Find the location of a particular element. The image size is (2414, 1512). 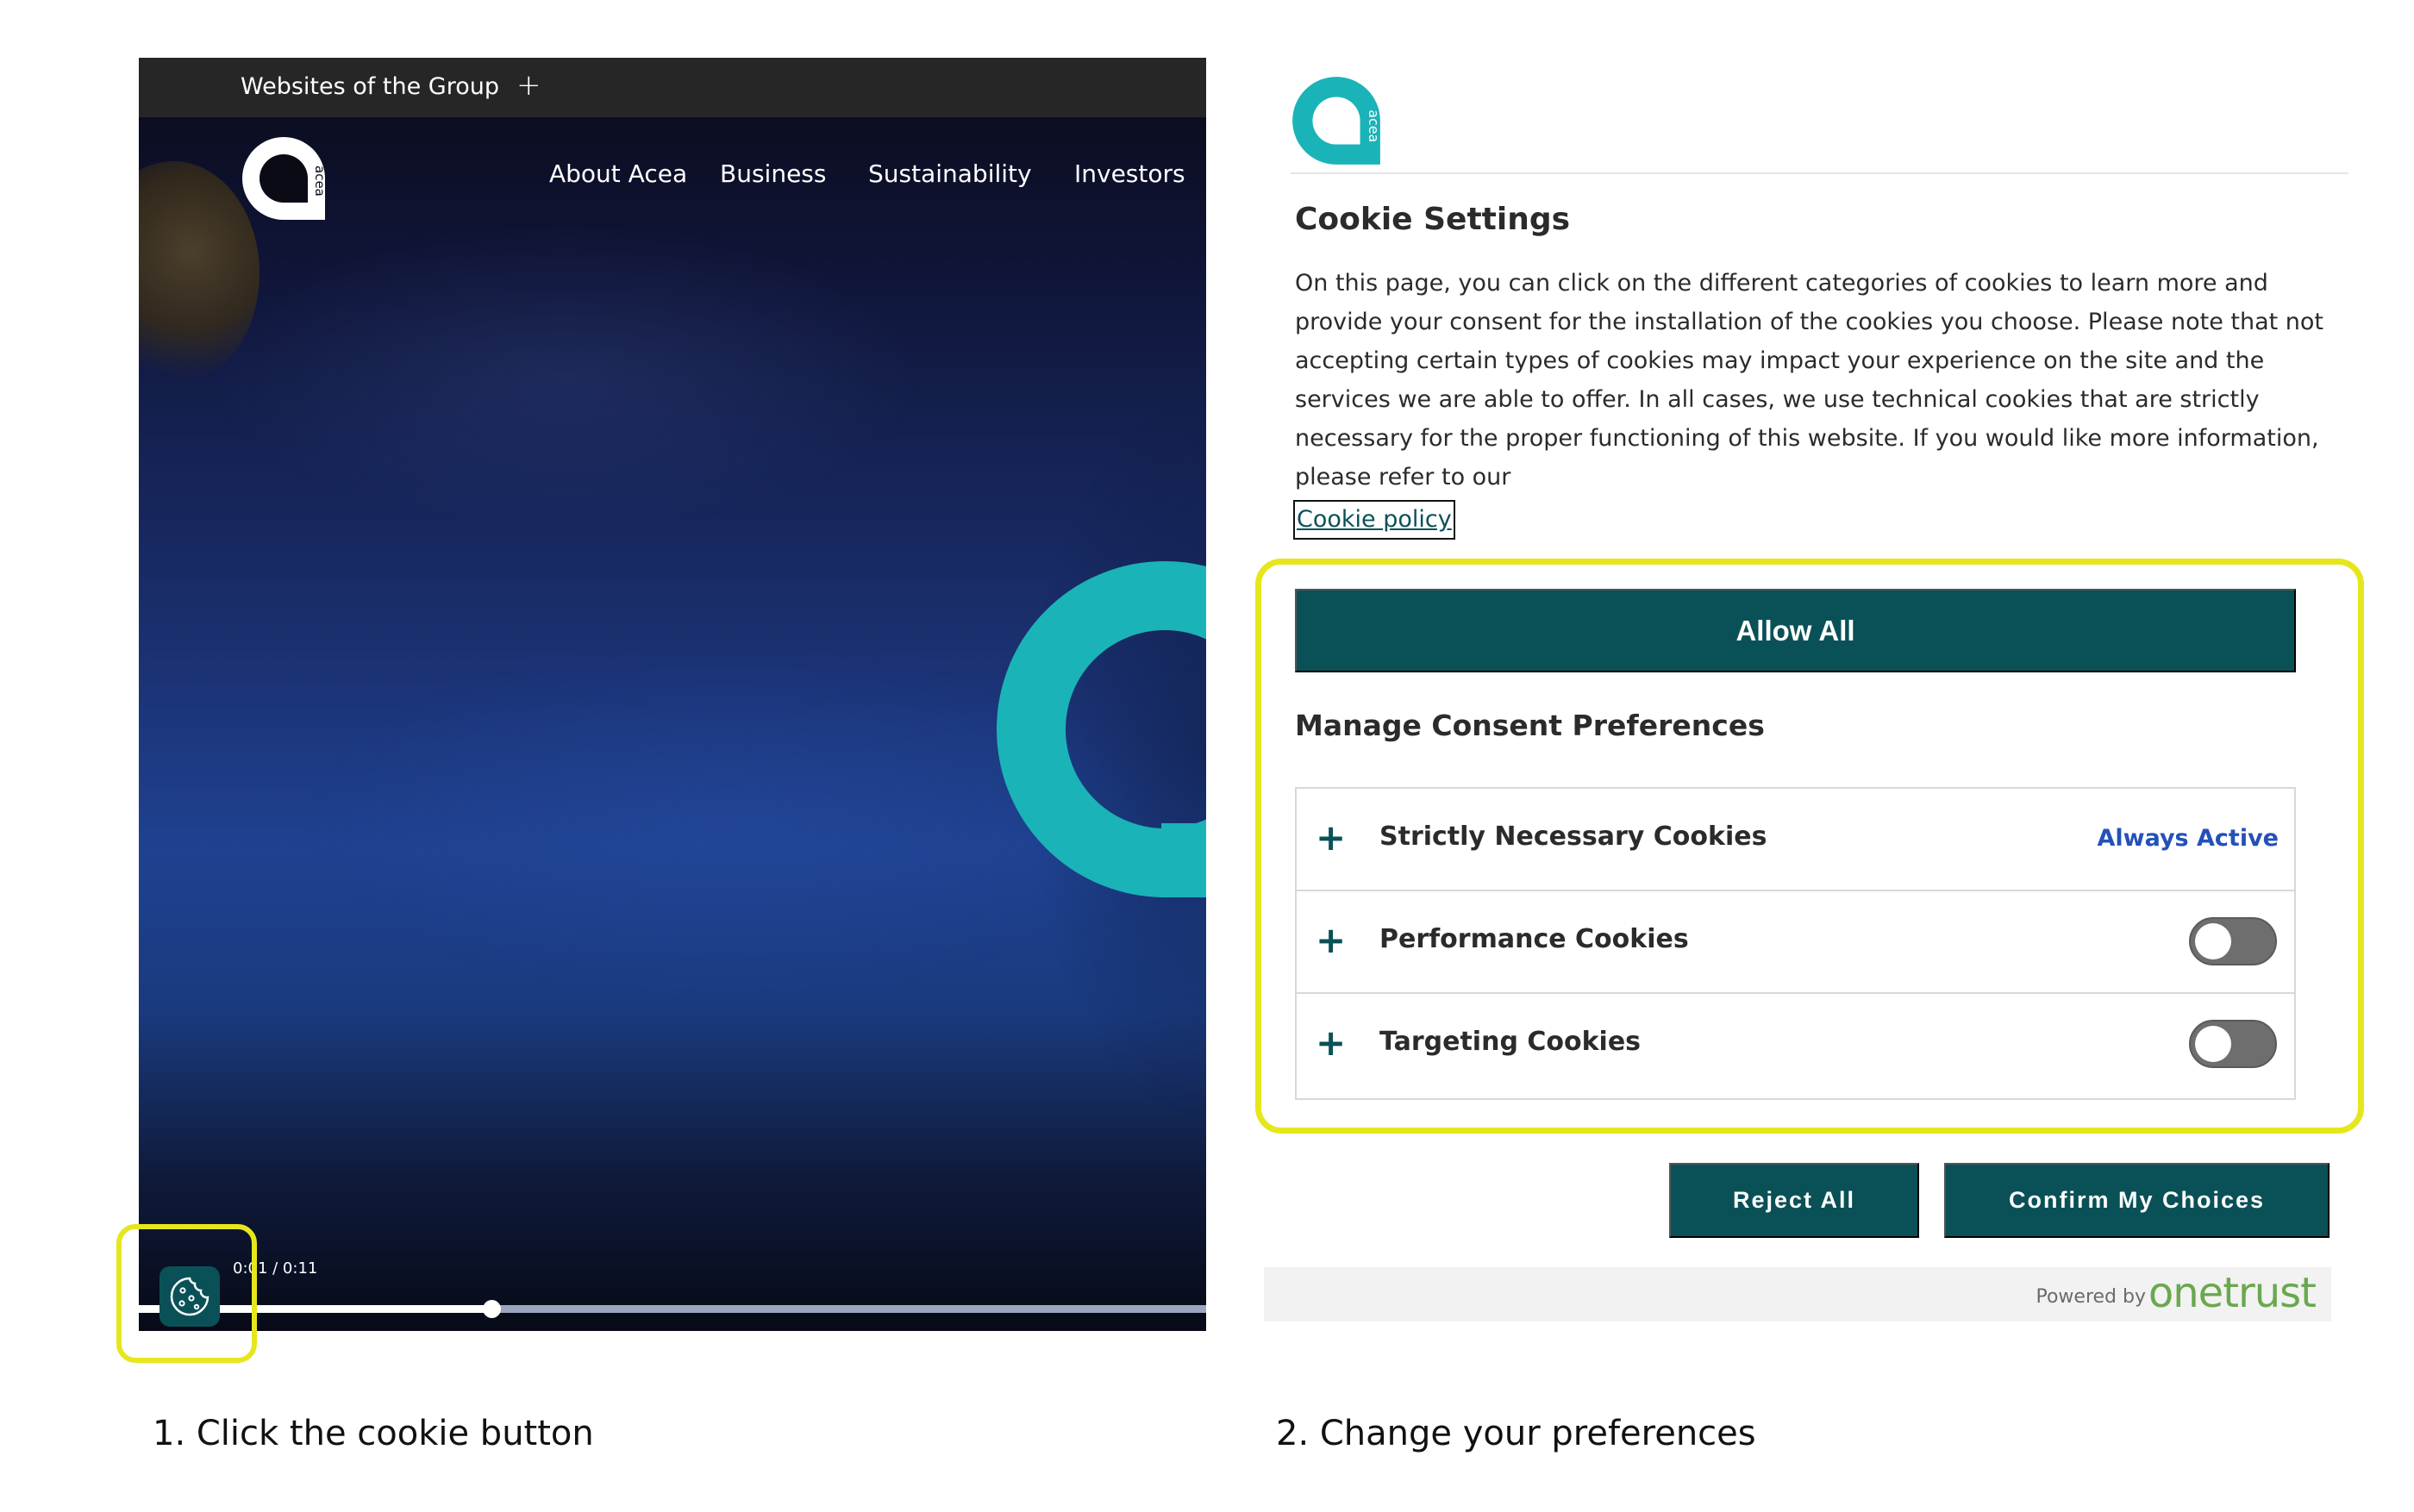

plus-icon: + is located at coordinates (528, 85).